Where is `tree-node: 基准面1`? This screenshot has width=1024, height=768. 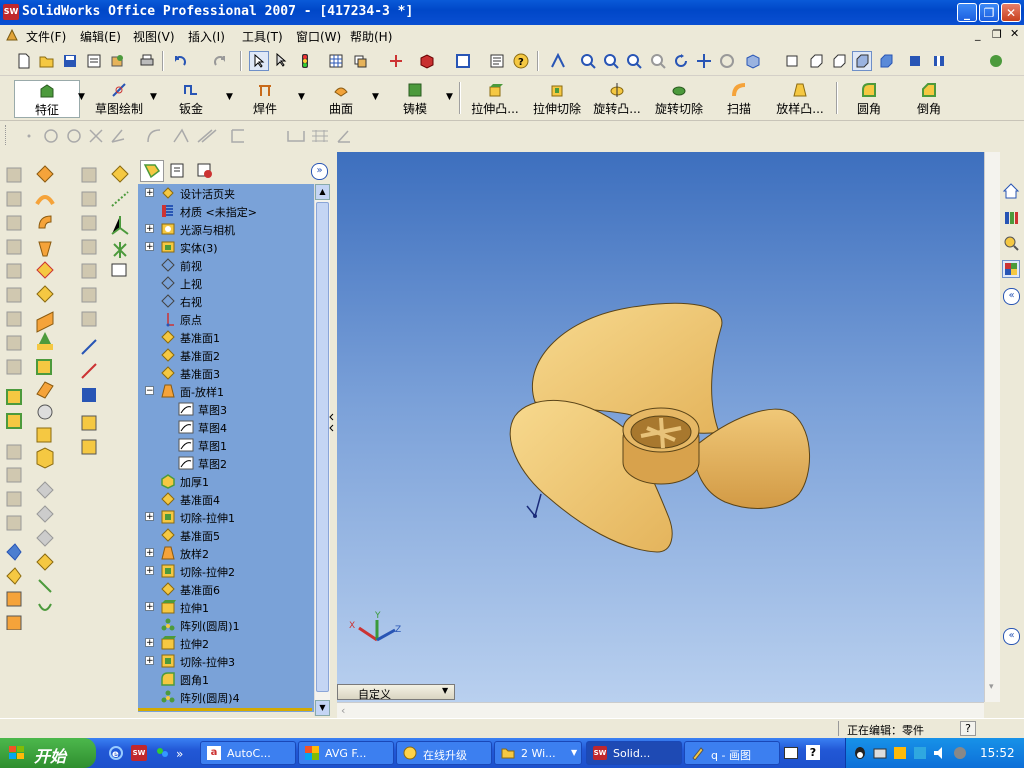 tree-node: 基准面1 is located at coordinates (226, 337).